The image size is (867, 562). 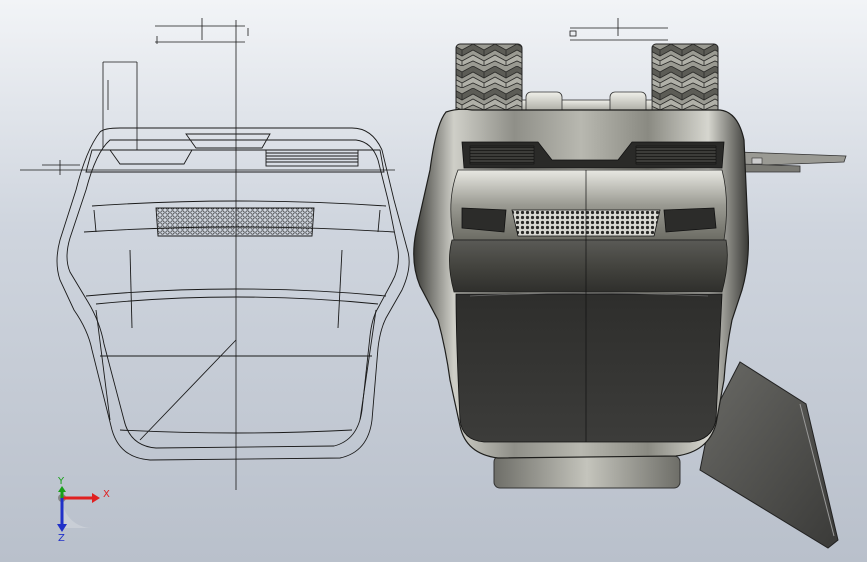 I want to click on z-axis-label: Z, so click(x=61, y=538).